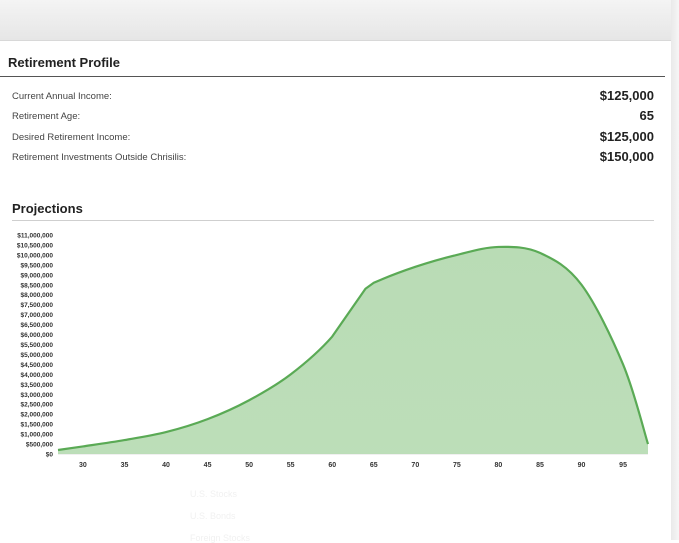 The width and height of the screenshot is (679, 543). I want to click on ghost-legend-label: U.S. Bonds, so click(213, 516).